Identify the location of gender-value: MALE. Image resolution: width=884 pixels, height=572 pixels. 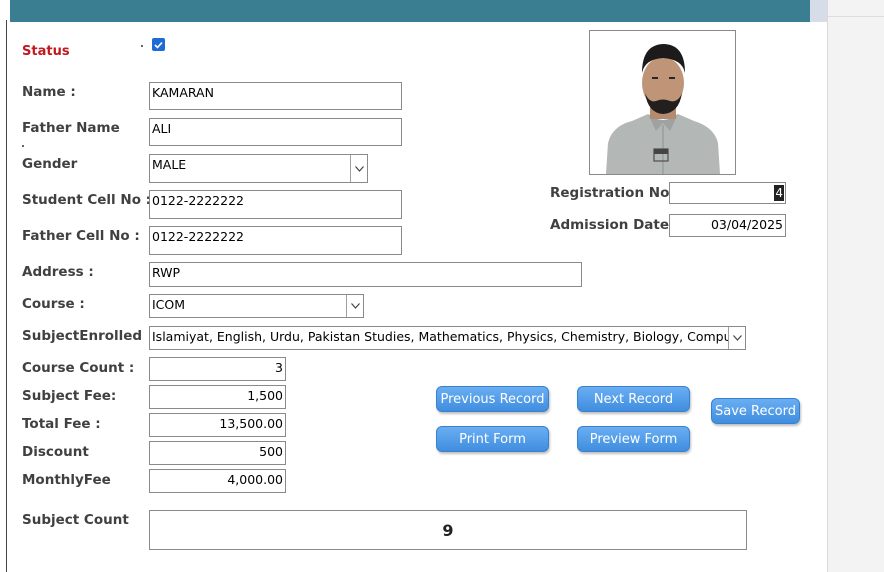
(169, 164).